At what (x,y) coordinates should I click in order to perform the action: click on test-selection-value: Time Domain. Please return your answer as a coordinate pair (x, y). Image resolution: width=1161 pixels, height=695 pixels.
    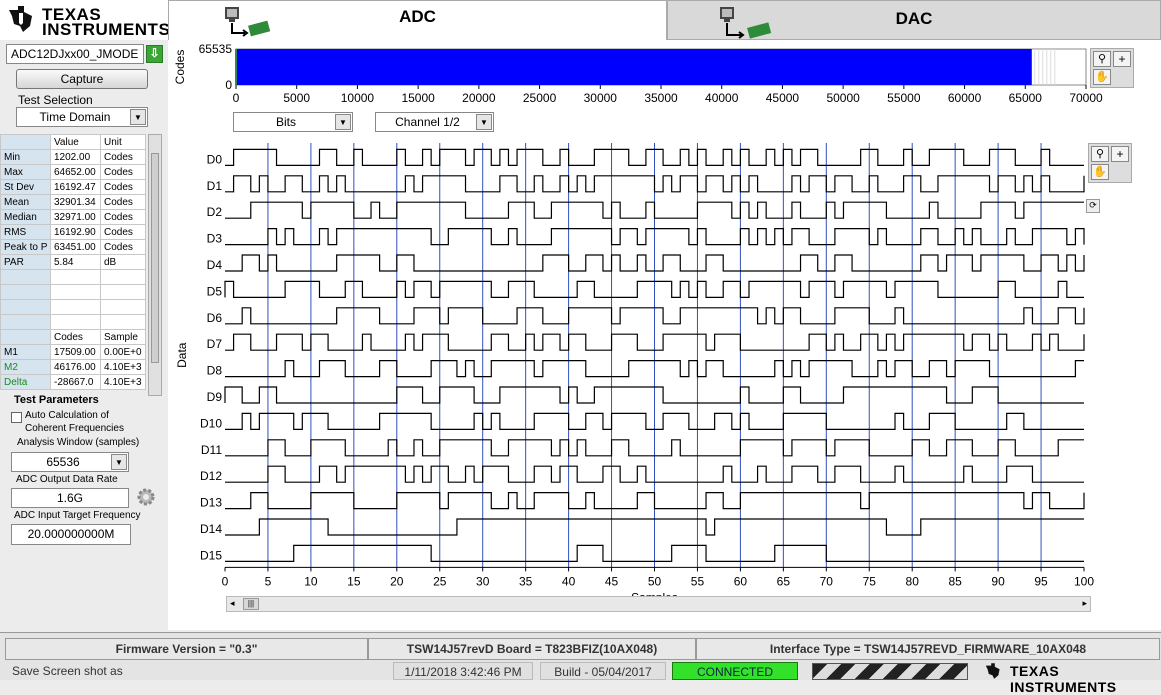
    Looking at the image, I should click on (75, 117).